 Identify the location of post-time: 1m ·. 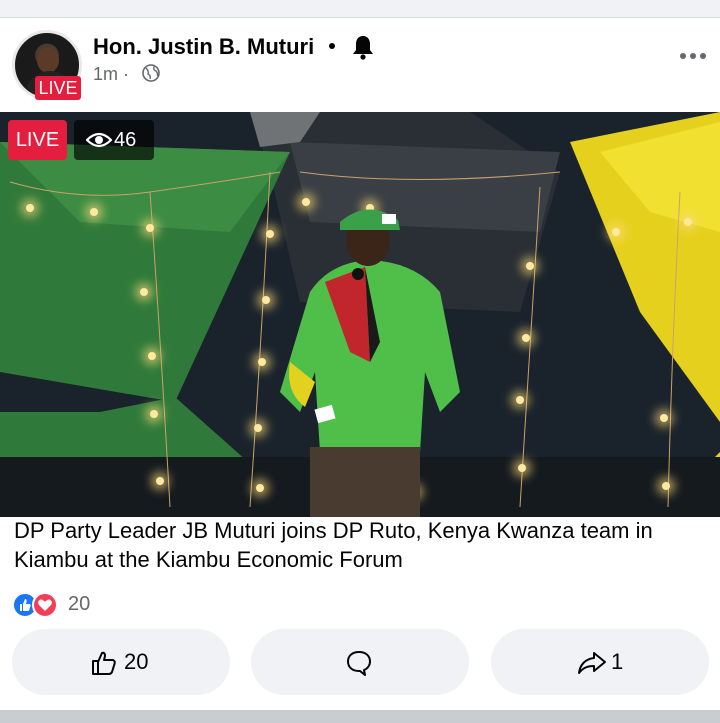
(111, 74).